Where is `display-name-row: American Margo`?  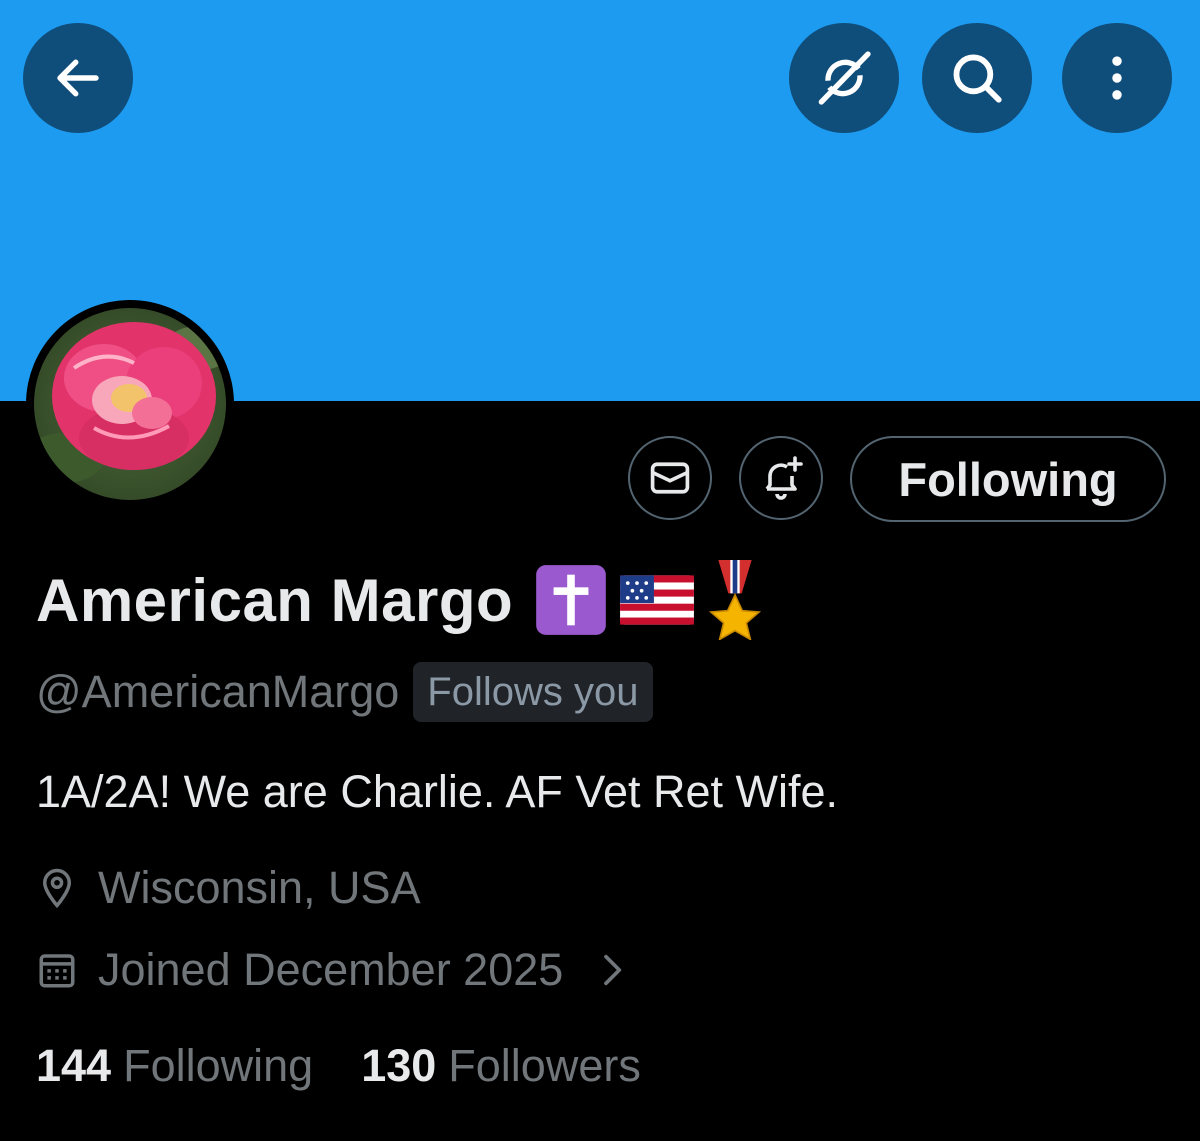
display-name-row: American Margo is located at coordinates (400, 600).